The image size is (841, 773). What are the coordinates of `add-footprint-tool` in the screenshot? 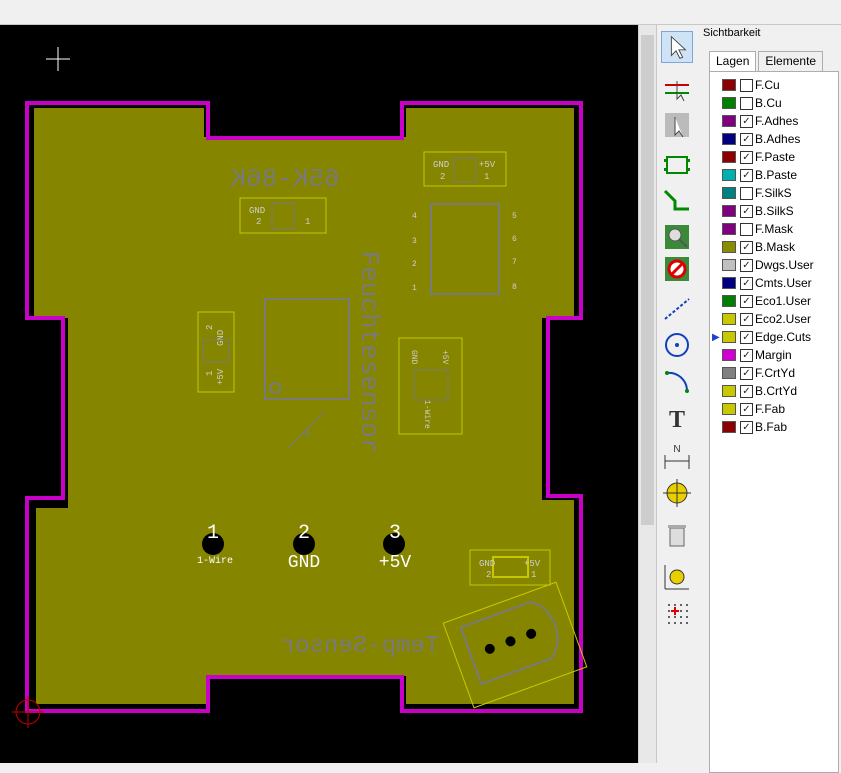 It's located at (677, 165).